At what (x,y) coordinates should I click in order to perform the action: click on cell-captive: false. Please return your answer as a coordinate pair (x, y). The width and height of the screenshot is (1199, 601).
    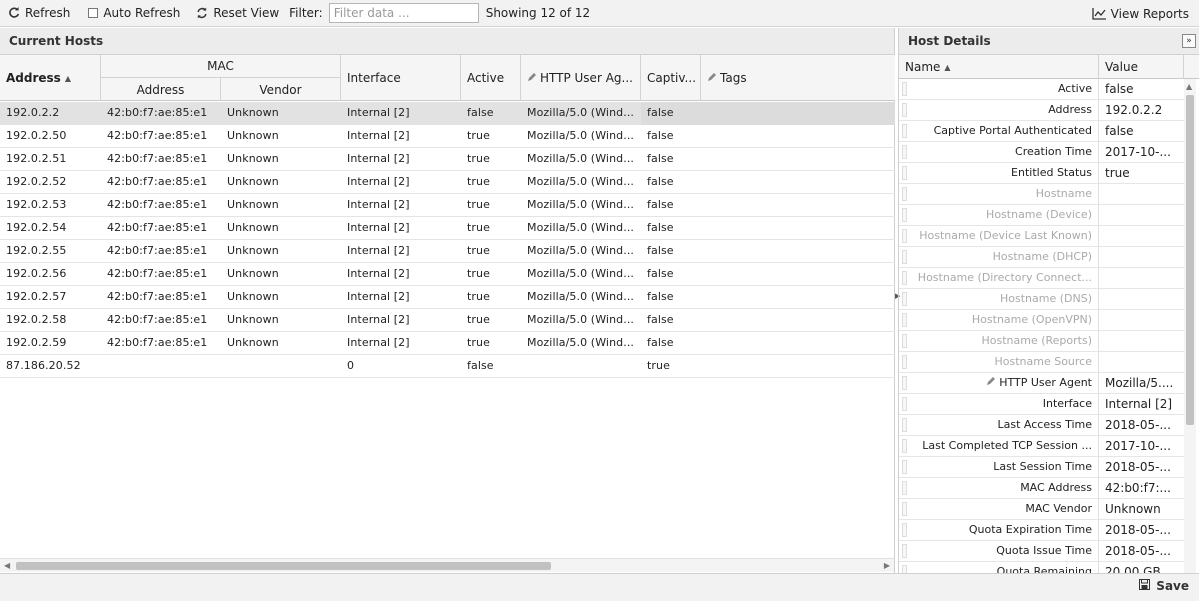
    Looking at the image, I should click on (660, 273).